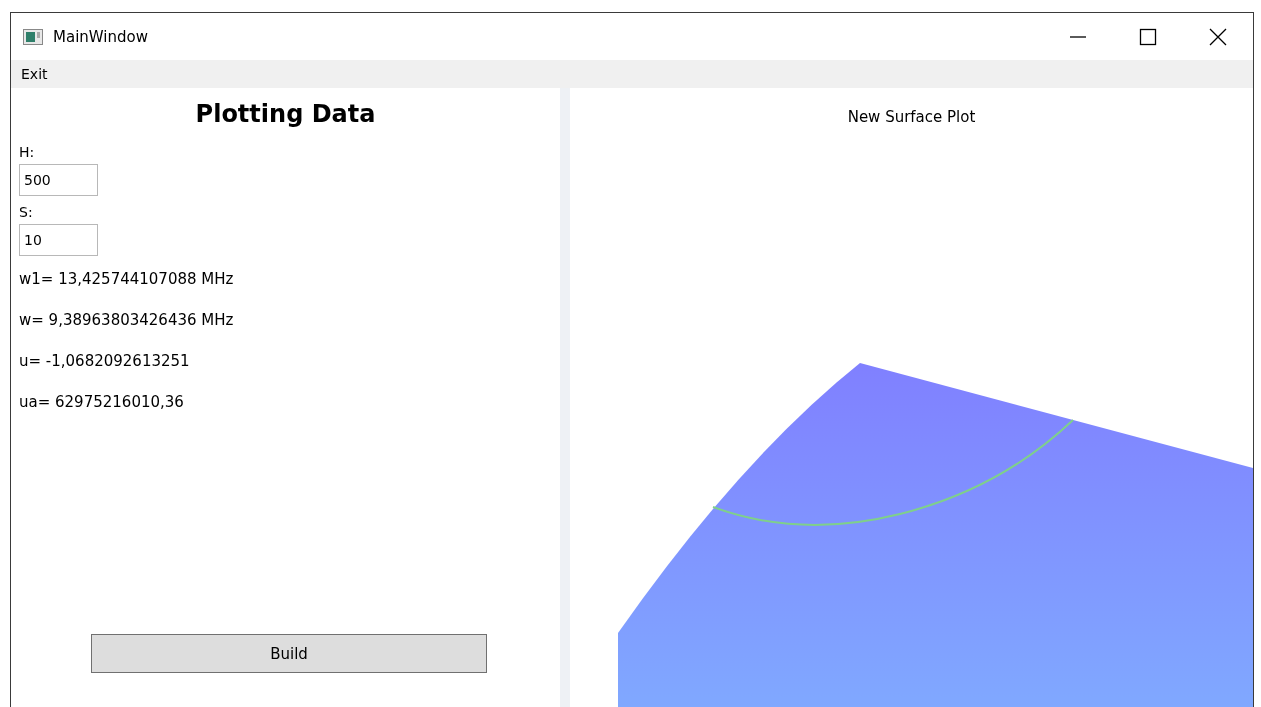 The height and width of the screenshot is (707, 1261). Describe the element at coordinates (100, 36) in the screenshot. I see `window-title: MainWindow` at that location.